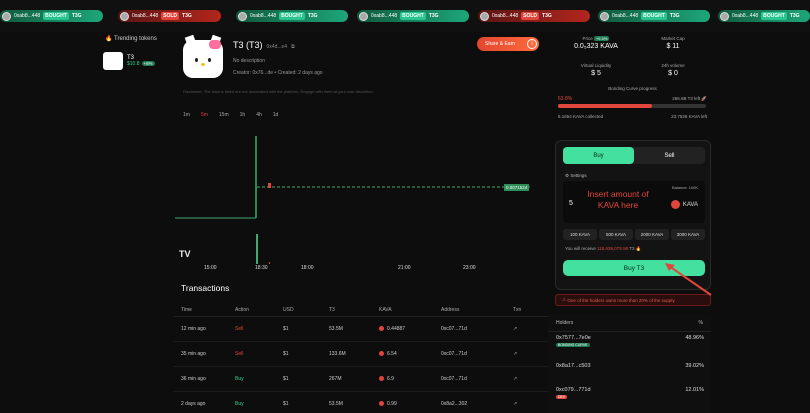  What do you see at coordinates (390, 379) in the screenshot?
I see `row-kava-value: 6.9` at bounding box center [390, 379].